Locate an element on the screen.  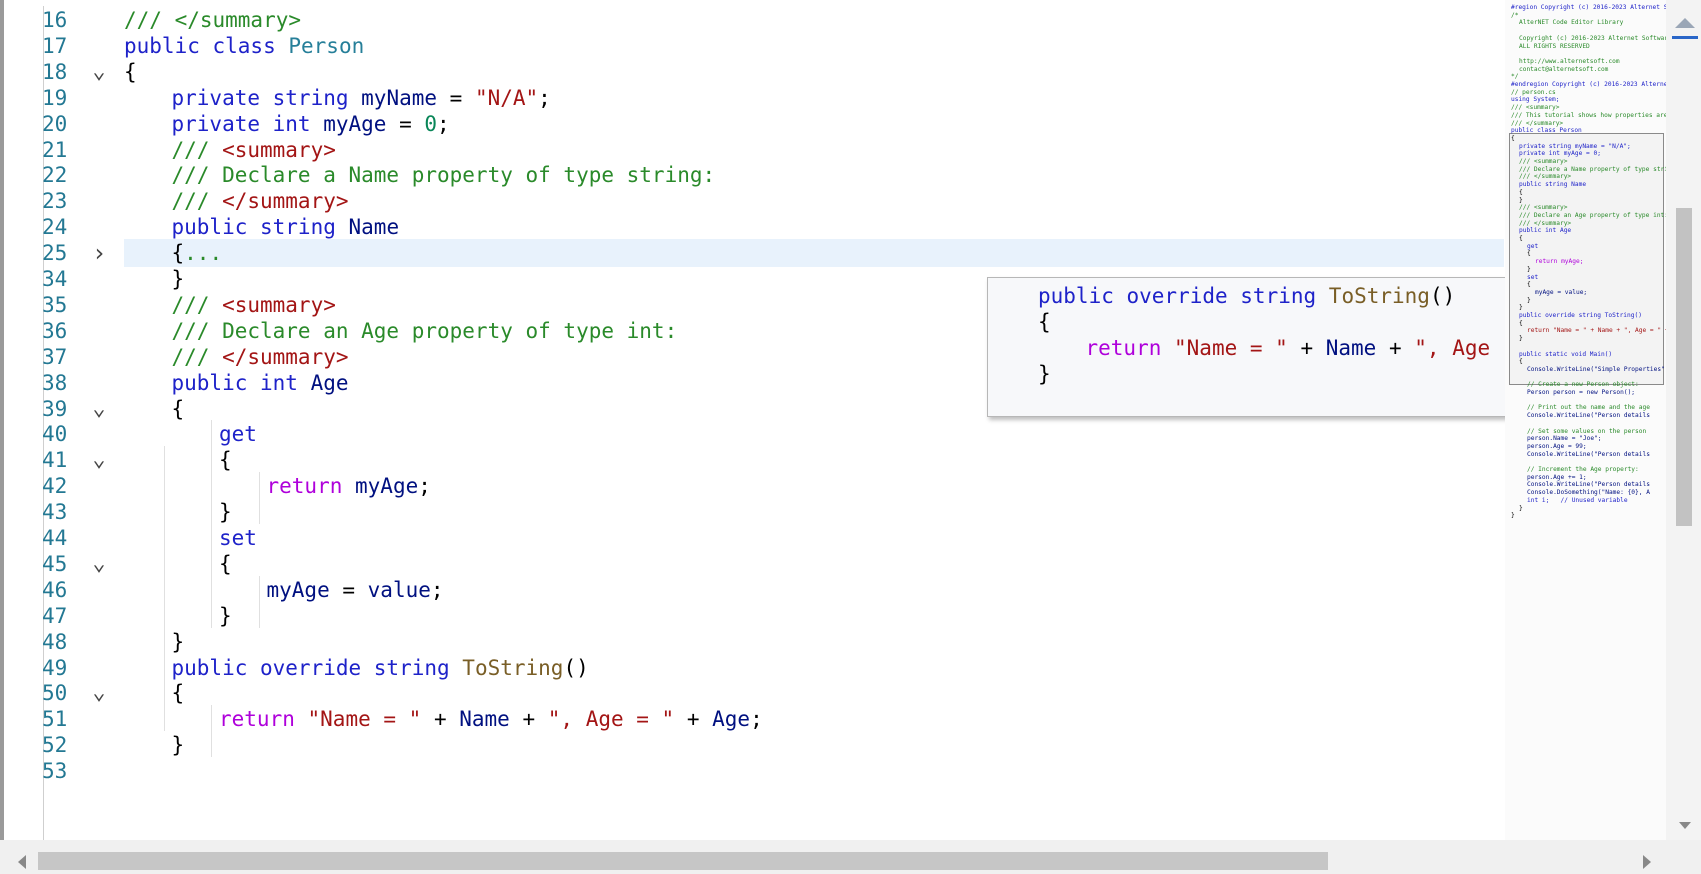
code-line: public int Age is located at coordinates (260, 383).